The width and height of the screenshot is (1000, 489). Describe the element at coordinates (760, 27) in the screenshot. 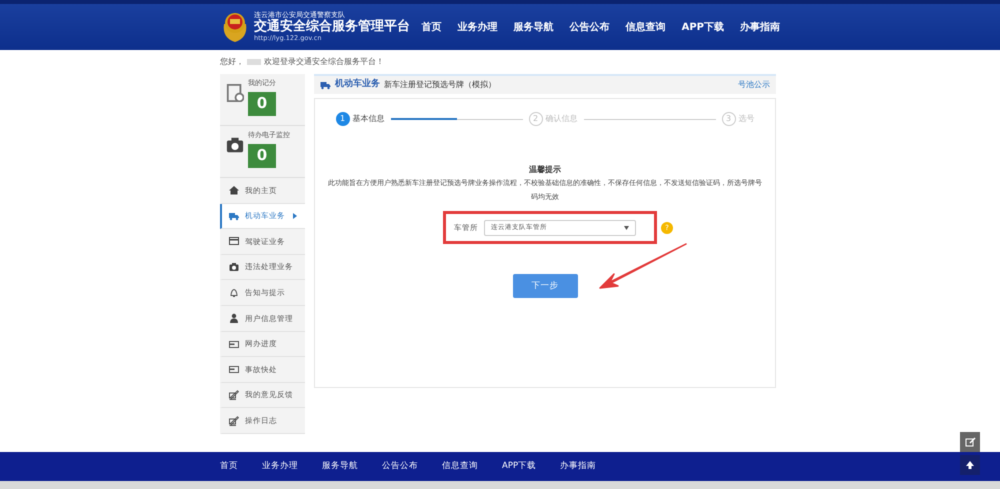

I see `nav-link: 办事指南` at that location.